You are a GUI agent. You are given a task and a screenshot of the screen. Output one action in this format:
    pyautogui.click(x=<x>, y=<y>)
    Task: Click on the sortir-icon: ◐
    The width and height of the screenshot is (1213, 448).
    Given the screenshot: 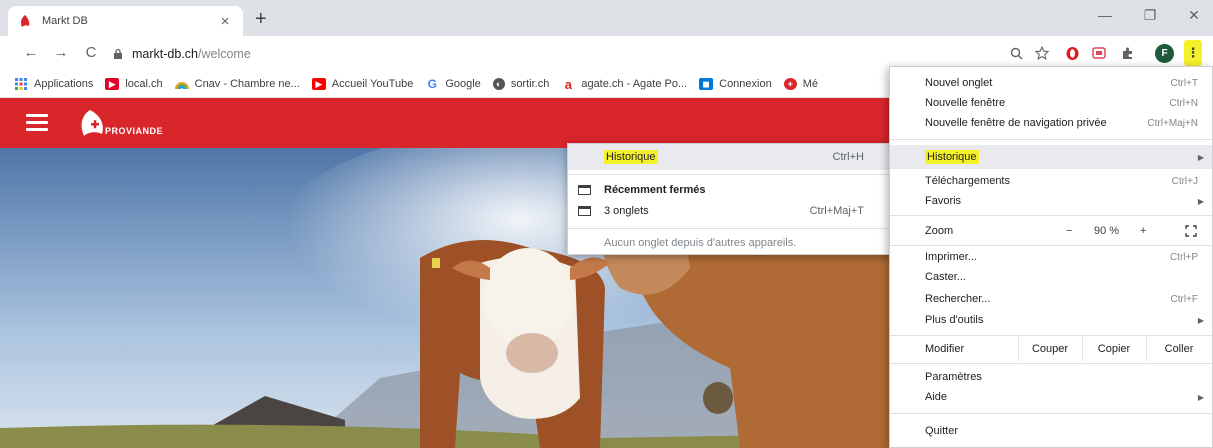 What is the action you would take?
    pyautogui.click(x=498, y=84)
    